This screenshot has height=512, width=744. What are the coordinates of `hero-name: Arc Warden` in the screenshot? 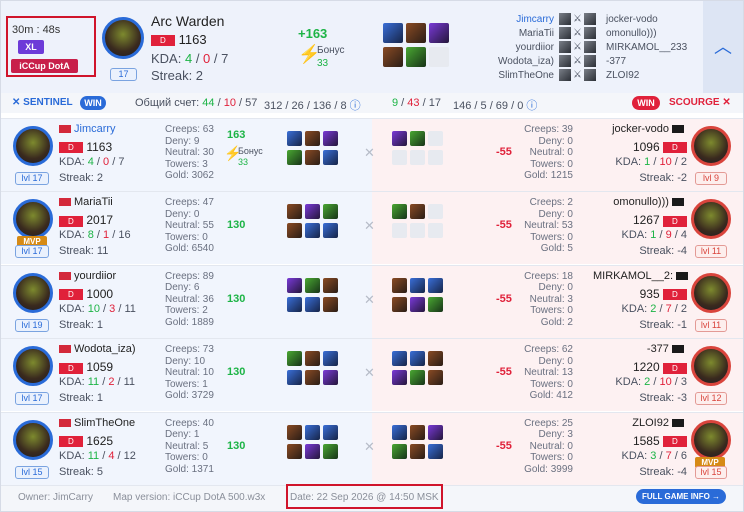 It's located at (188, 21).